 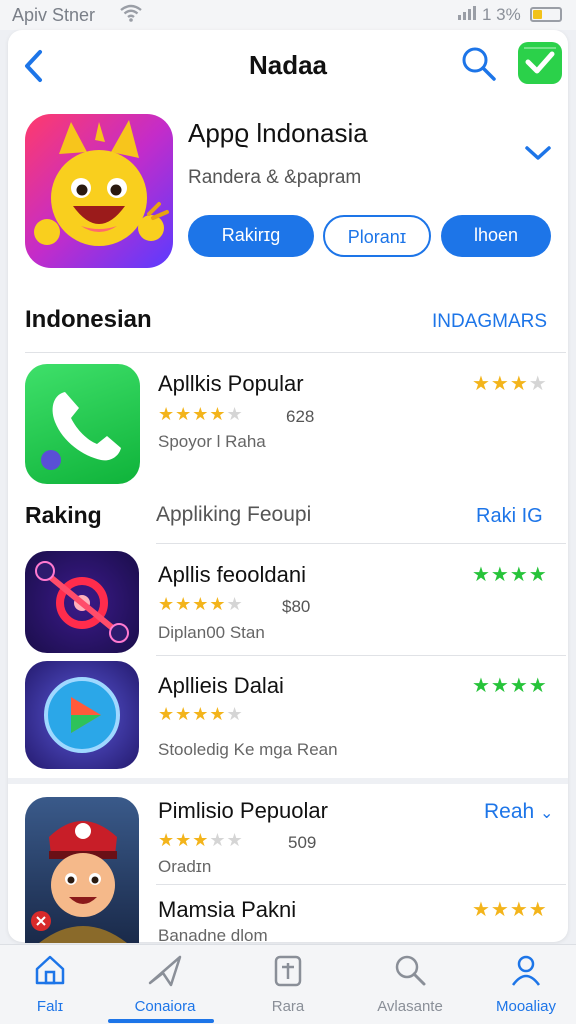 I want to click on check-icon, so click(x=540, y=60).